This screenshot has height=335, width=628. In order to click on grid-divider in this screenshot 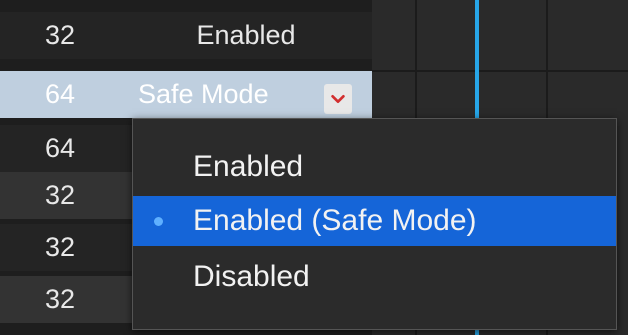, I will do `click(500, 71)`.